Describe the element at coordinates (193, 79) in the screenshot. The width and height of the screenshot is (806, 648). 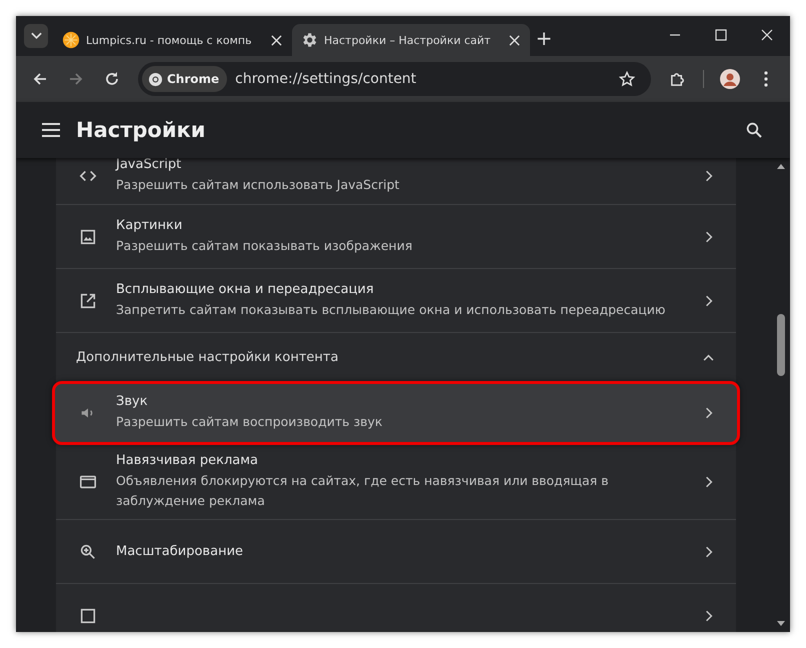
I see `site-chip-label: Chrome` at that location.